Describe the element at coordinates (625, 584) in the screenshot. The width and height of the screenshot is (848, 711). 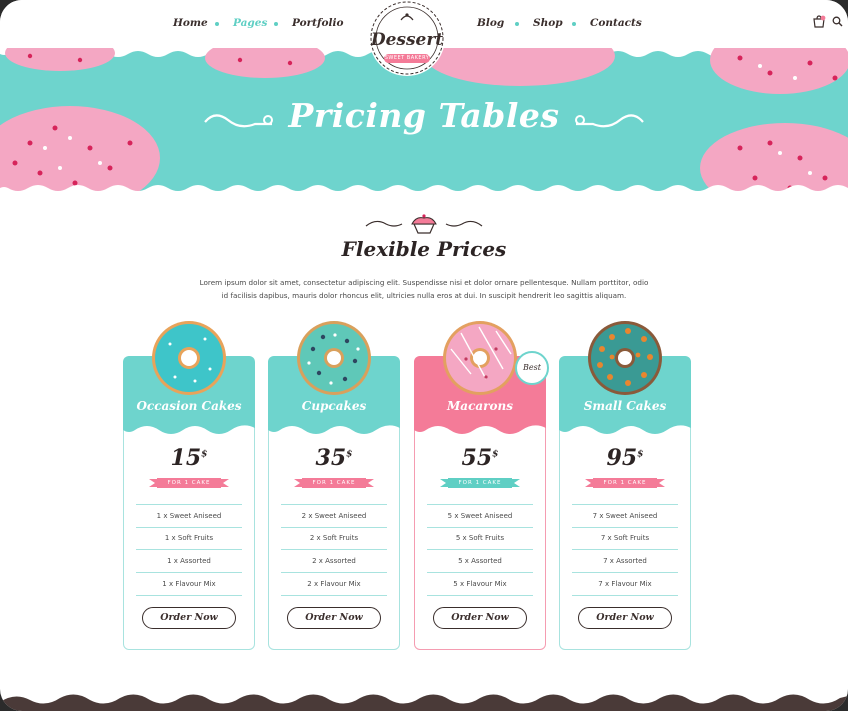
I see `feature-item: 7 x Flavour Mix` at that location.